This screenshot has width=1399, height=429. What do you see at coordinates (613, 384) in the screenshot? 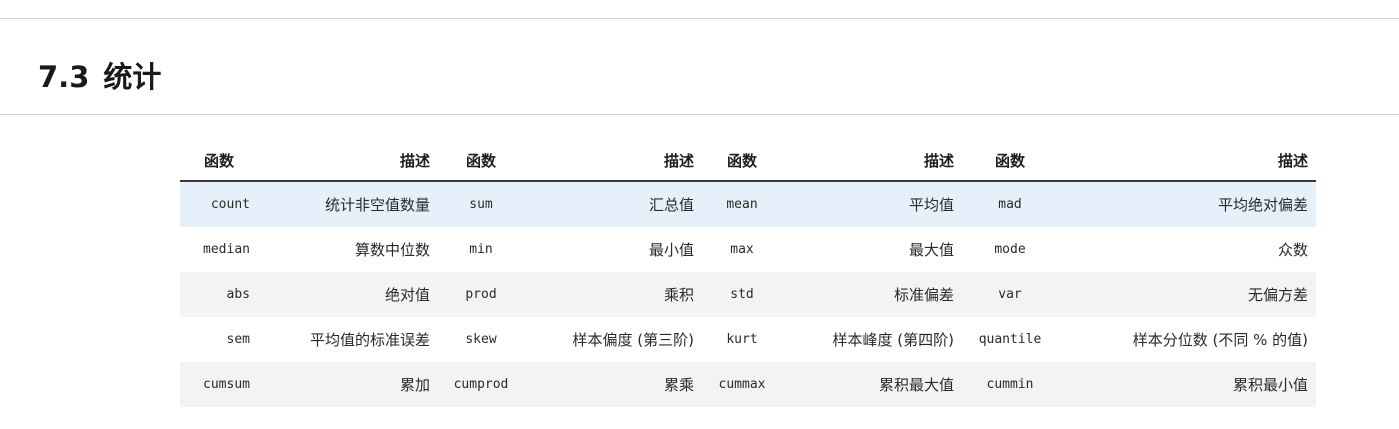
I see `description-cell: 累乘` at bounding box center [613, 384].